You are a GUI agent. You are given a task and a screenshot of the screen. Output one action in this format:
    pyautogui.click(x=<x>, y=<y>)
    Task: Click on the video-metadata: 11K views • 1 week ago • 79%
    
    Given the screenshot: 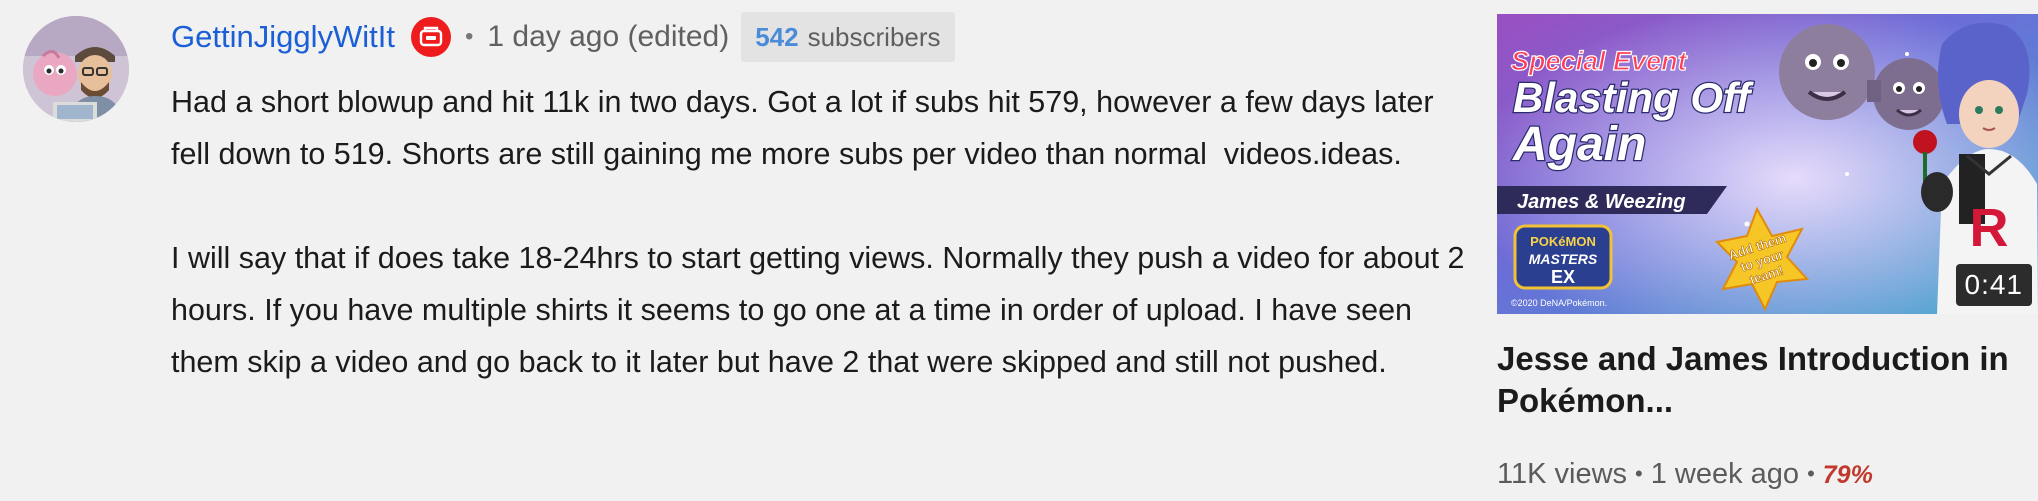 What is the action you would take?
    pyautogui.click(x=1685, y=474)
    